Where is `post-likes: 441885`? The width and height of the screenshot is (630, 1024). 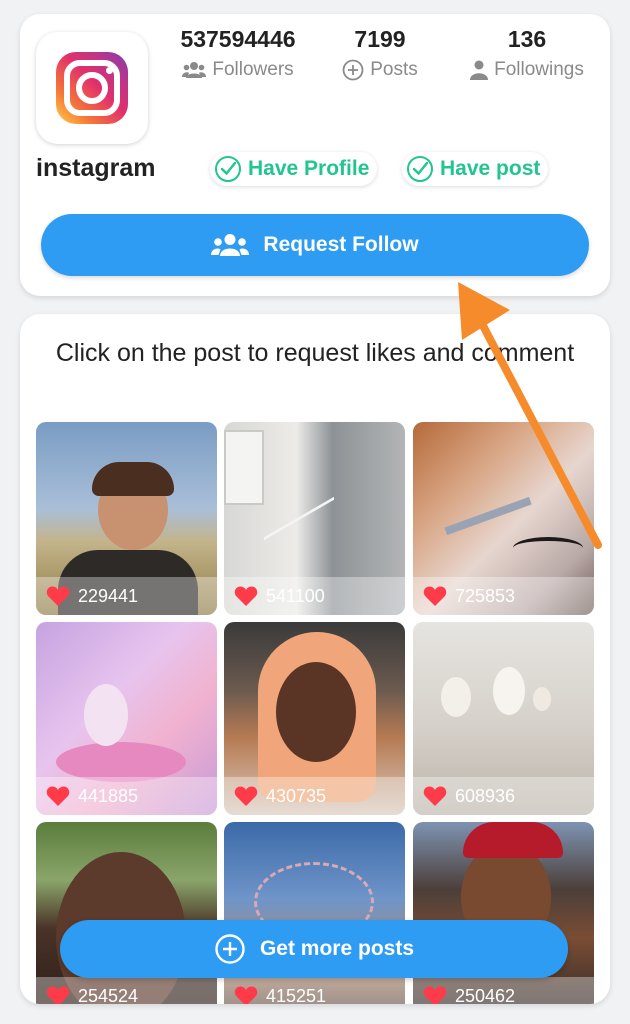 post-likes: 441885 is located at coordinates (126, 796).